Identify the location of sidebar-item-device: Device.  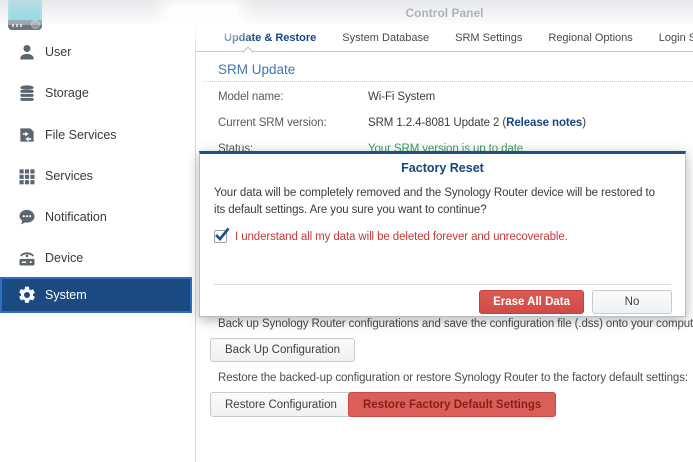
(96, 258).